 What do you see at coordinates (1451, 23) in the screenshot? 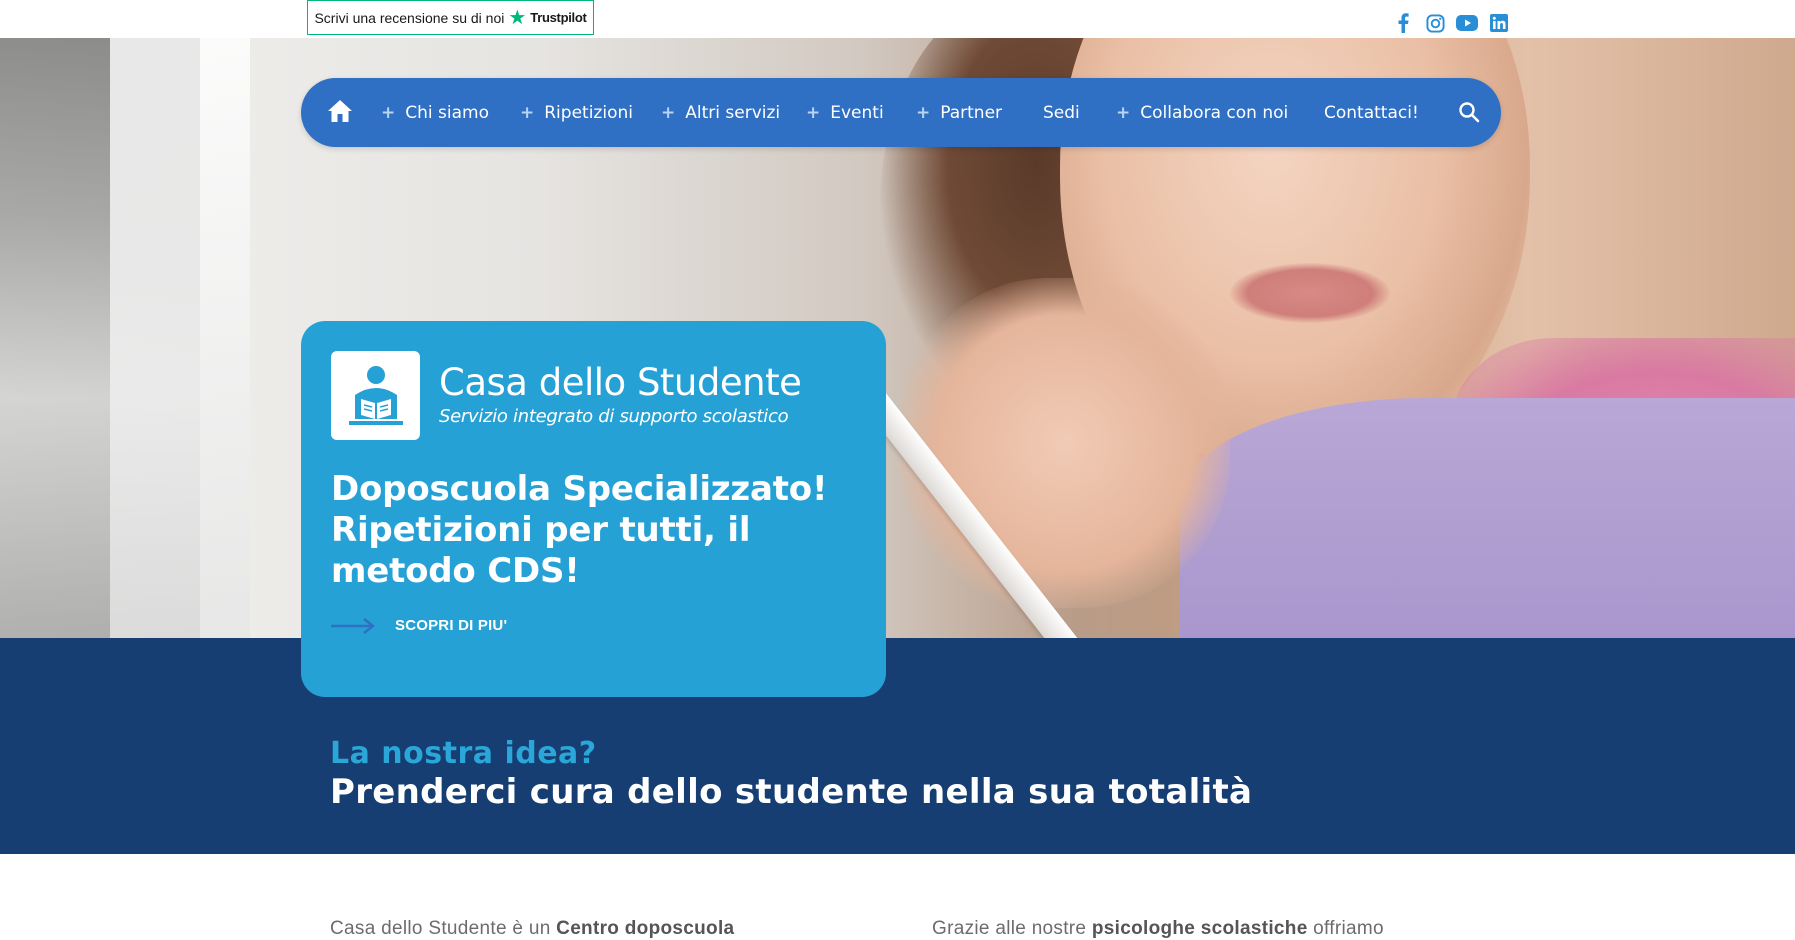
I see `social-links` at bounding box center [1451, 23].